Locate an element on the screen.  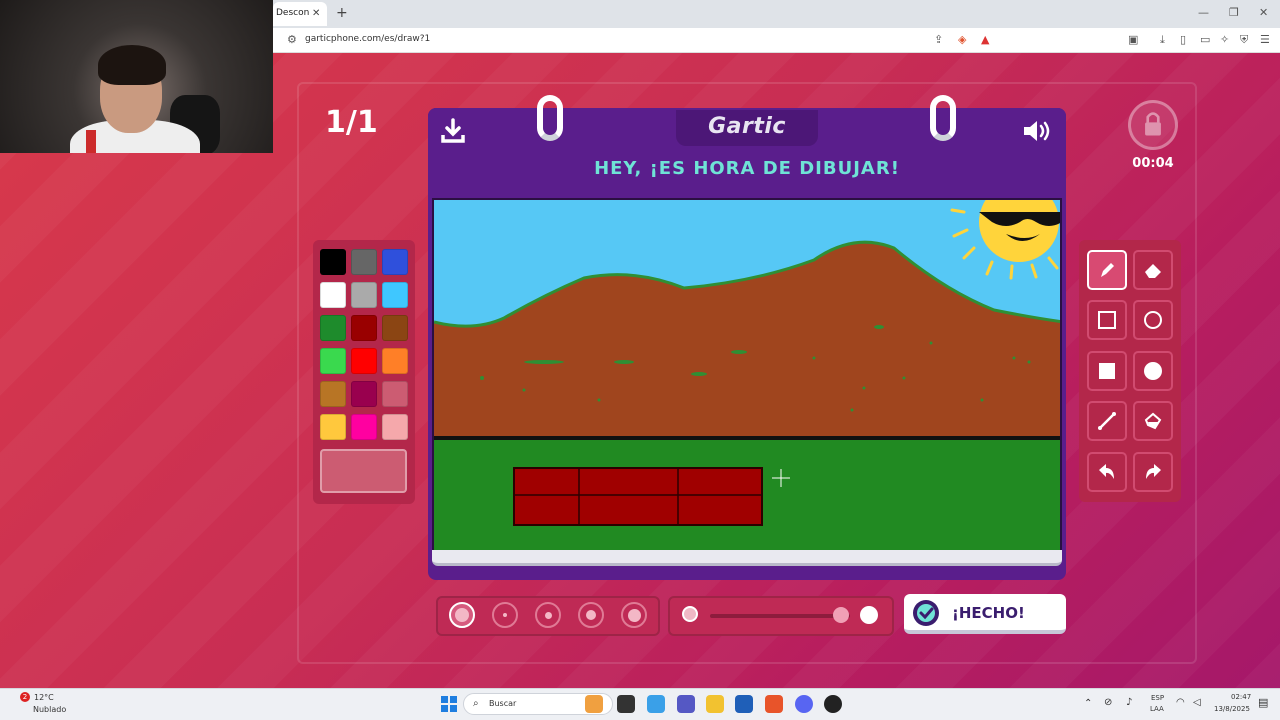
lock-icon is located at coordinates (1153, 124).